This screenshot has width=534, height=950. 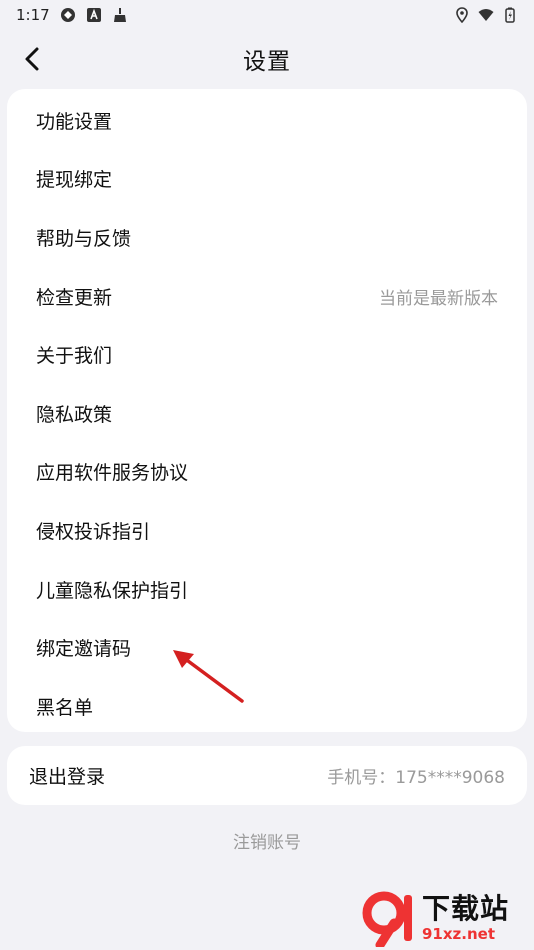 I want to click on status-right, so click(x=486, y=15).